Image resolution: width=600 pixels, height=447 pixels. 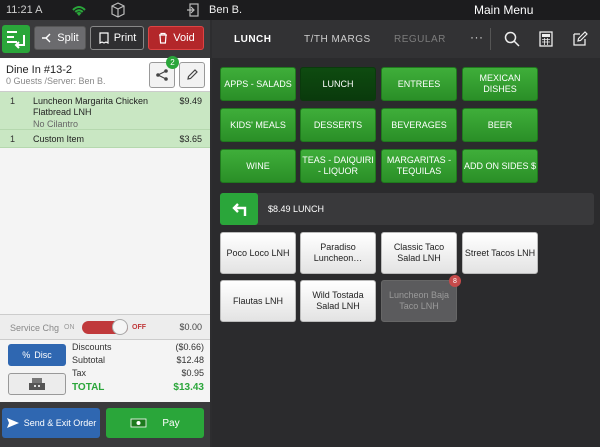 I want to click on pay-button: Pay, so click(x=155, y=423).